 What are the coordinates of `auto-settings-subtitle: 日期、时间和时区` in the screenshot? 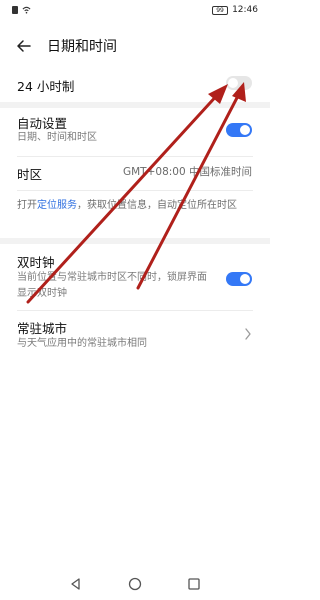 It's located at (57, 137).